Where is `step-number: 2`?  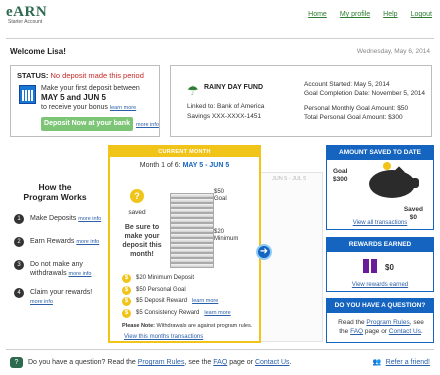
step-number: 2 is located at coordinates (19, 242).